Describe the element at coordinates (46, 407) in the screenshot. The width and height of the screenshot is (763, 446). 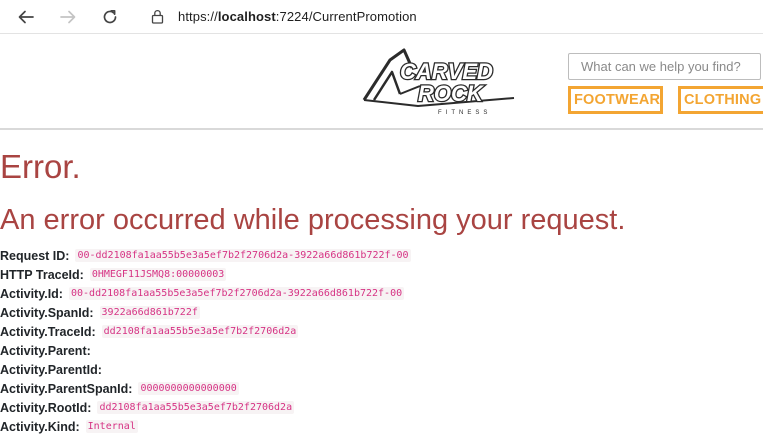
I see `detail-label: Activity.RootId:` at that location.